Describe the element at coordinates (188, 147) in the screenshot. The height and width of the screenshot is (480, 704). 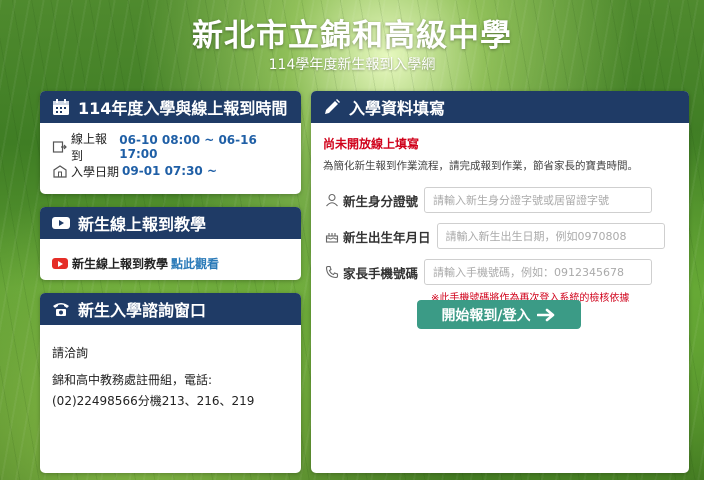
I see `schedule-online-value: 06-10 08:00 ~ 06-16 17:00` at that location.